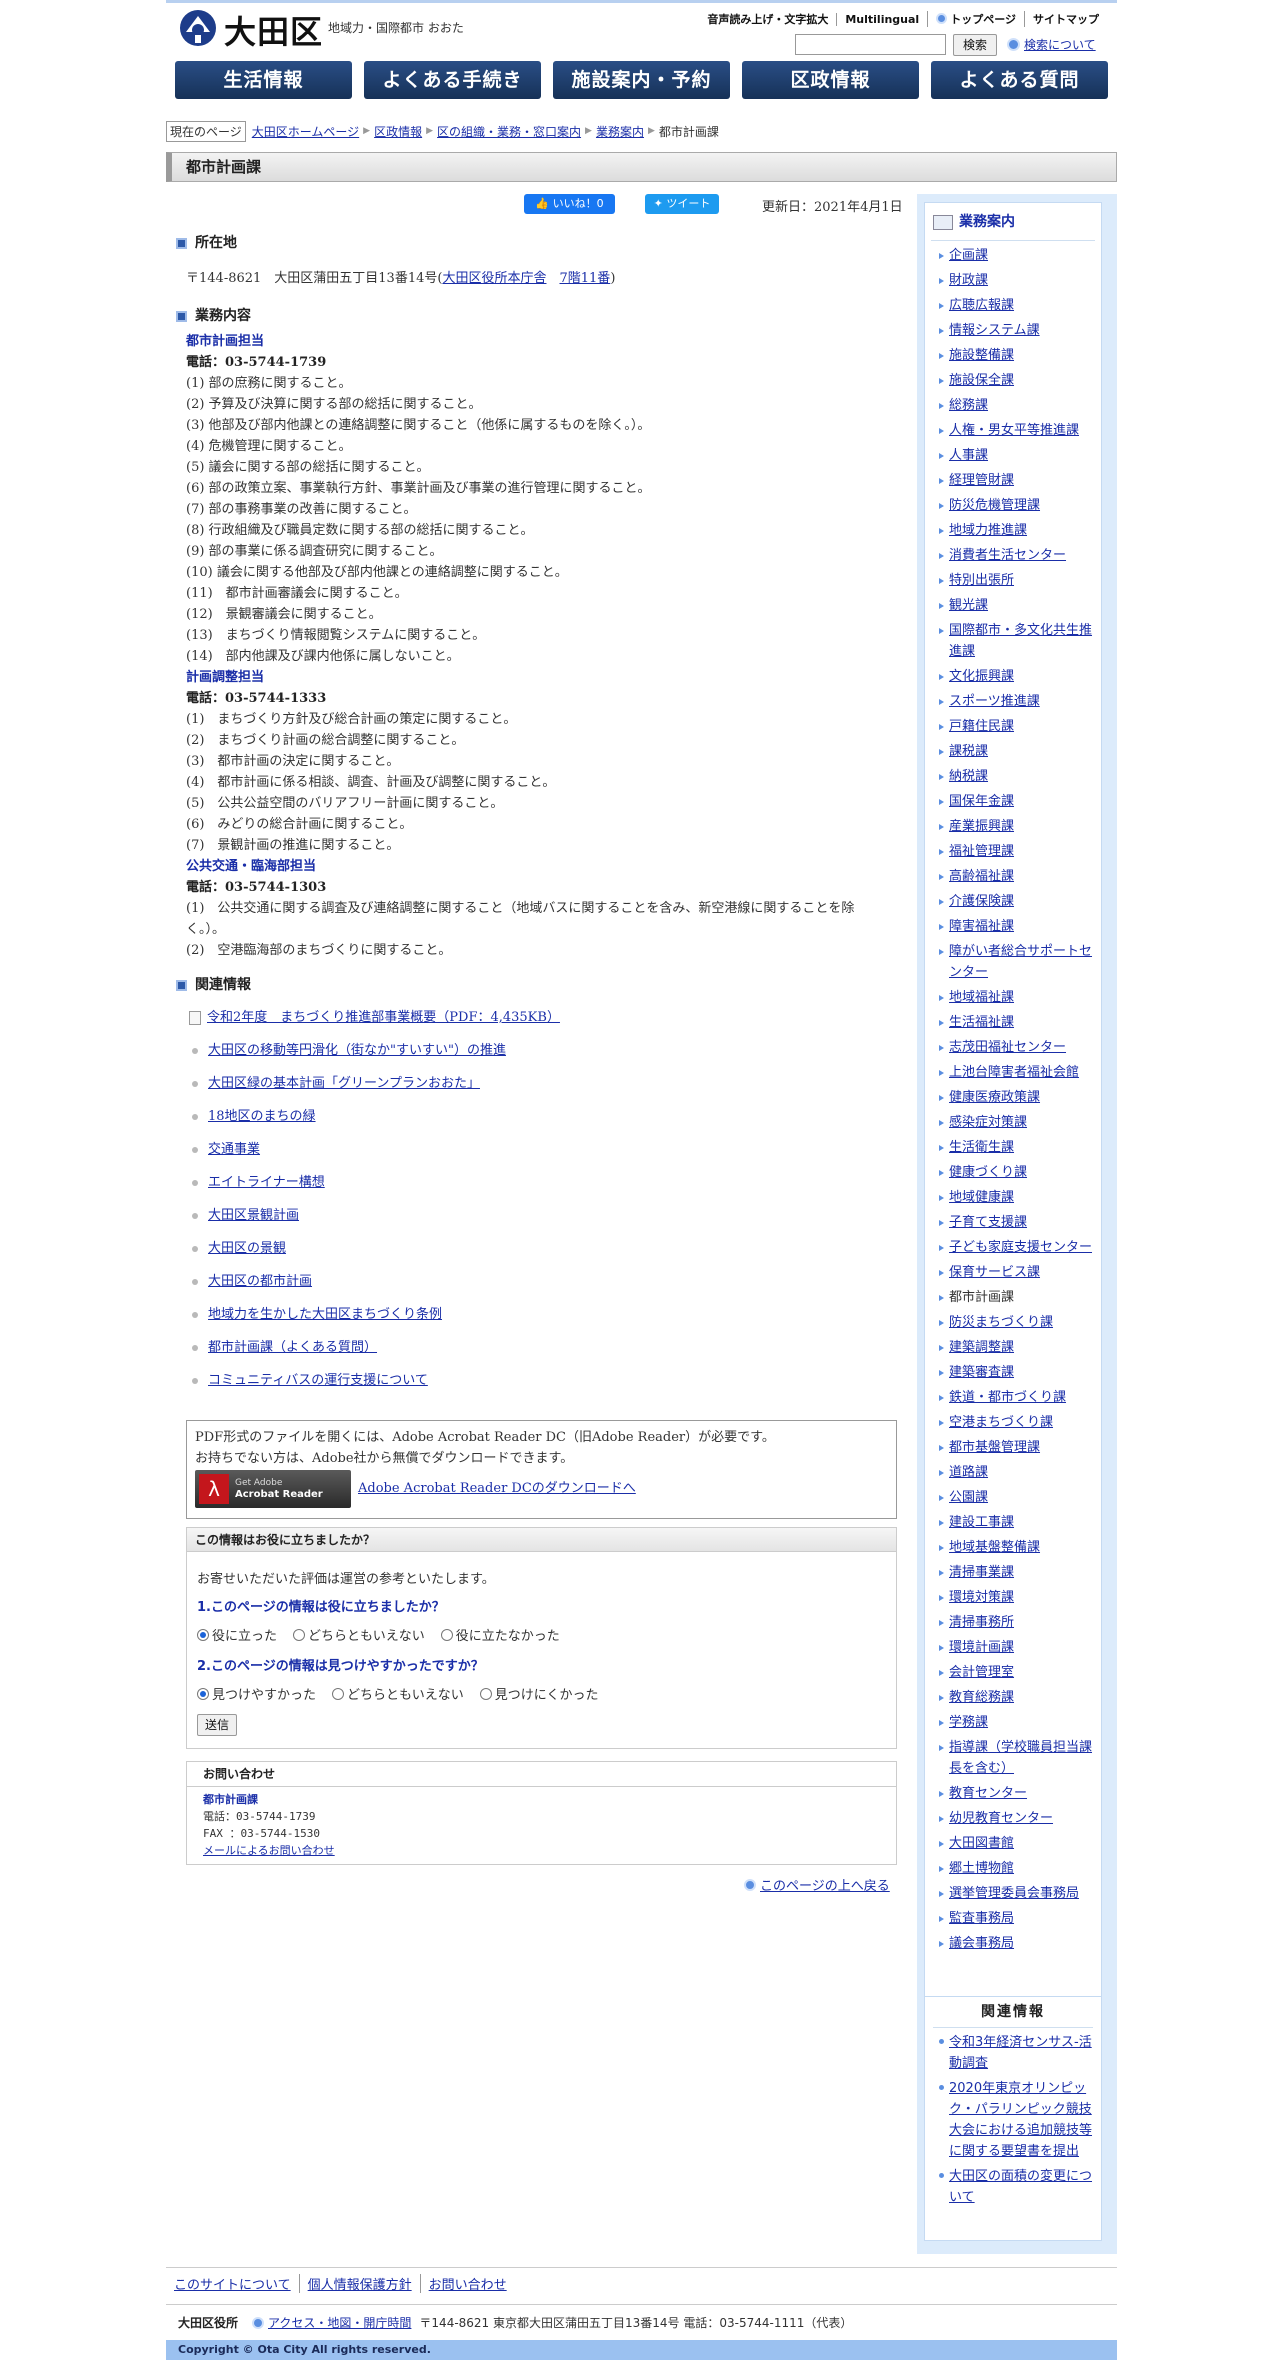  I want to click on sidebar-dept-item: 清掃事務所, so click(1019, 1622).